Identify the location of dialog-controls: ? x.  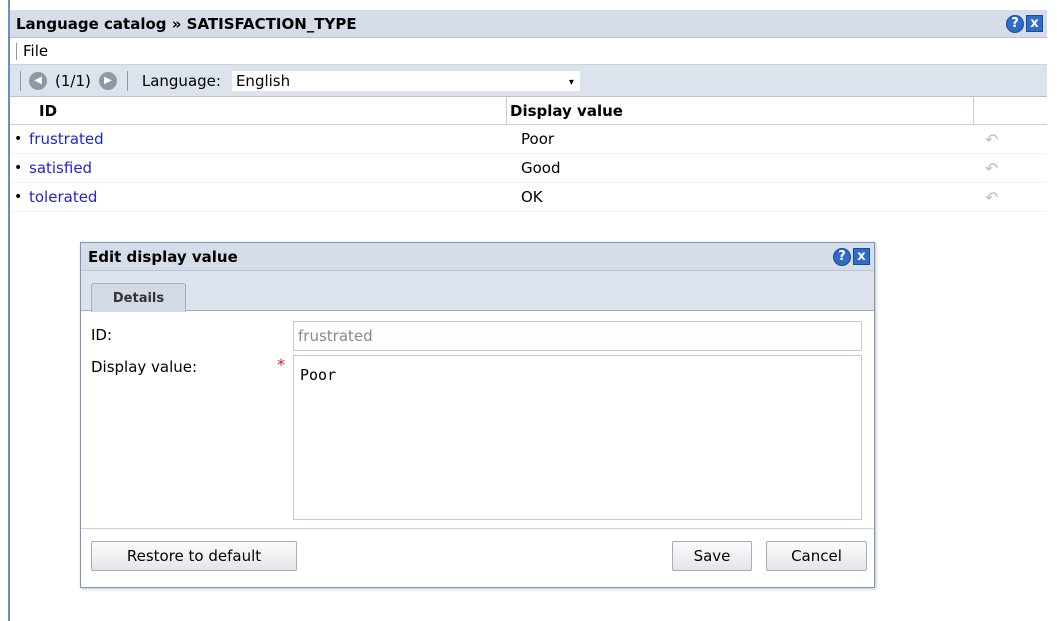
(851, 256).